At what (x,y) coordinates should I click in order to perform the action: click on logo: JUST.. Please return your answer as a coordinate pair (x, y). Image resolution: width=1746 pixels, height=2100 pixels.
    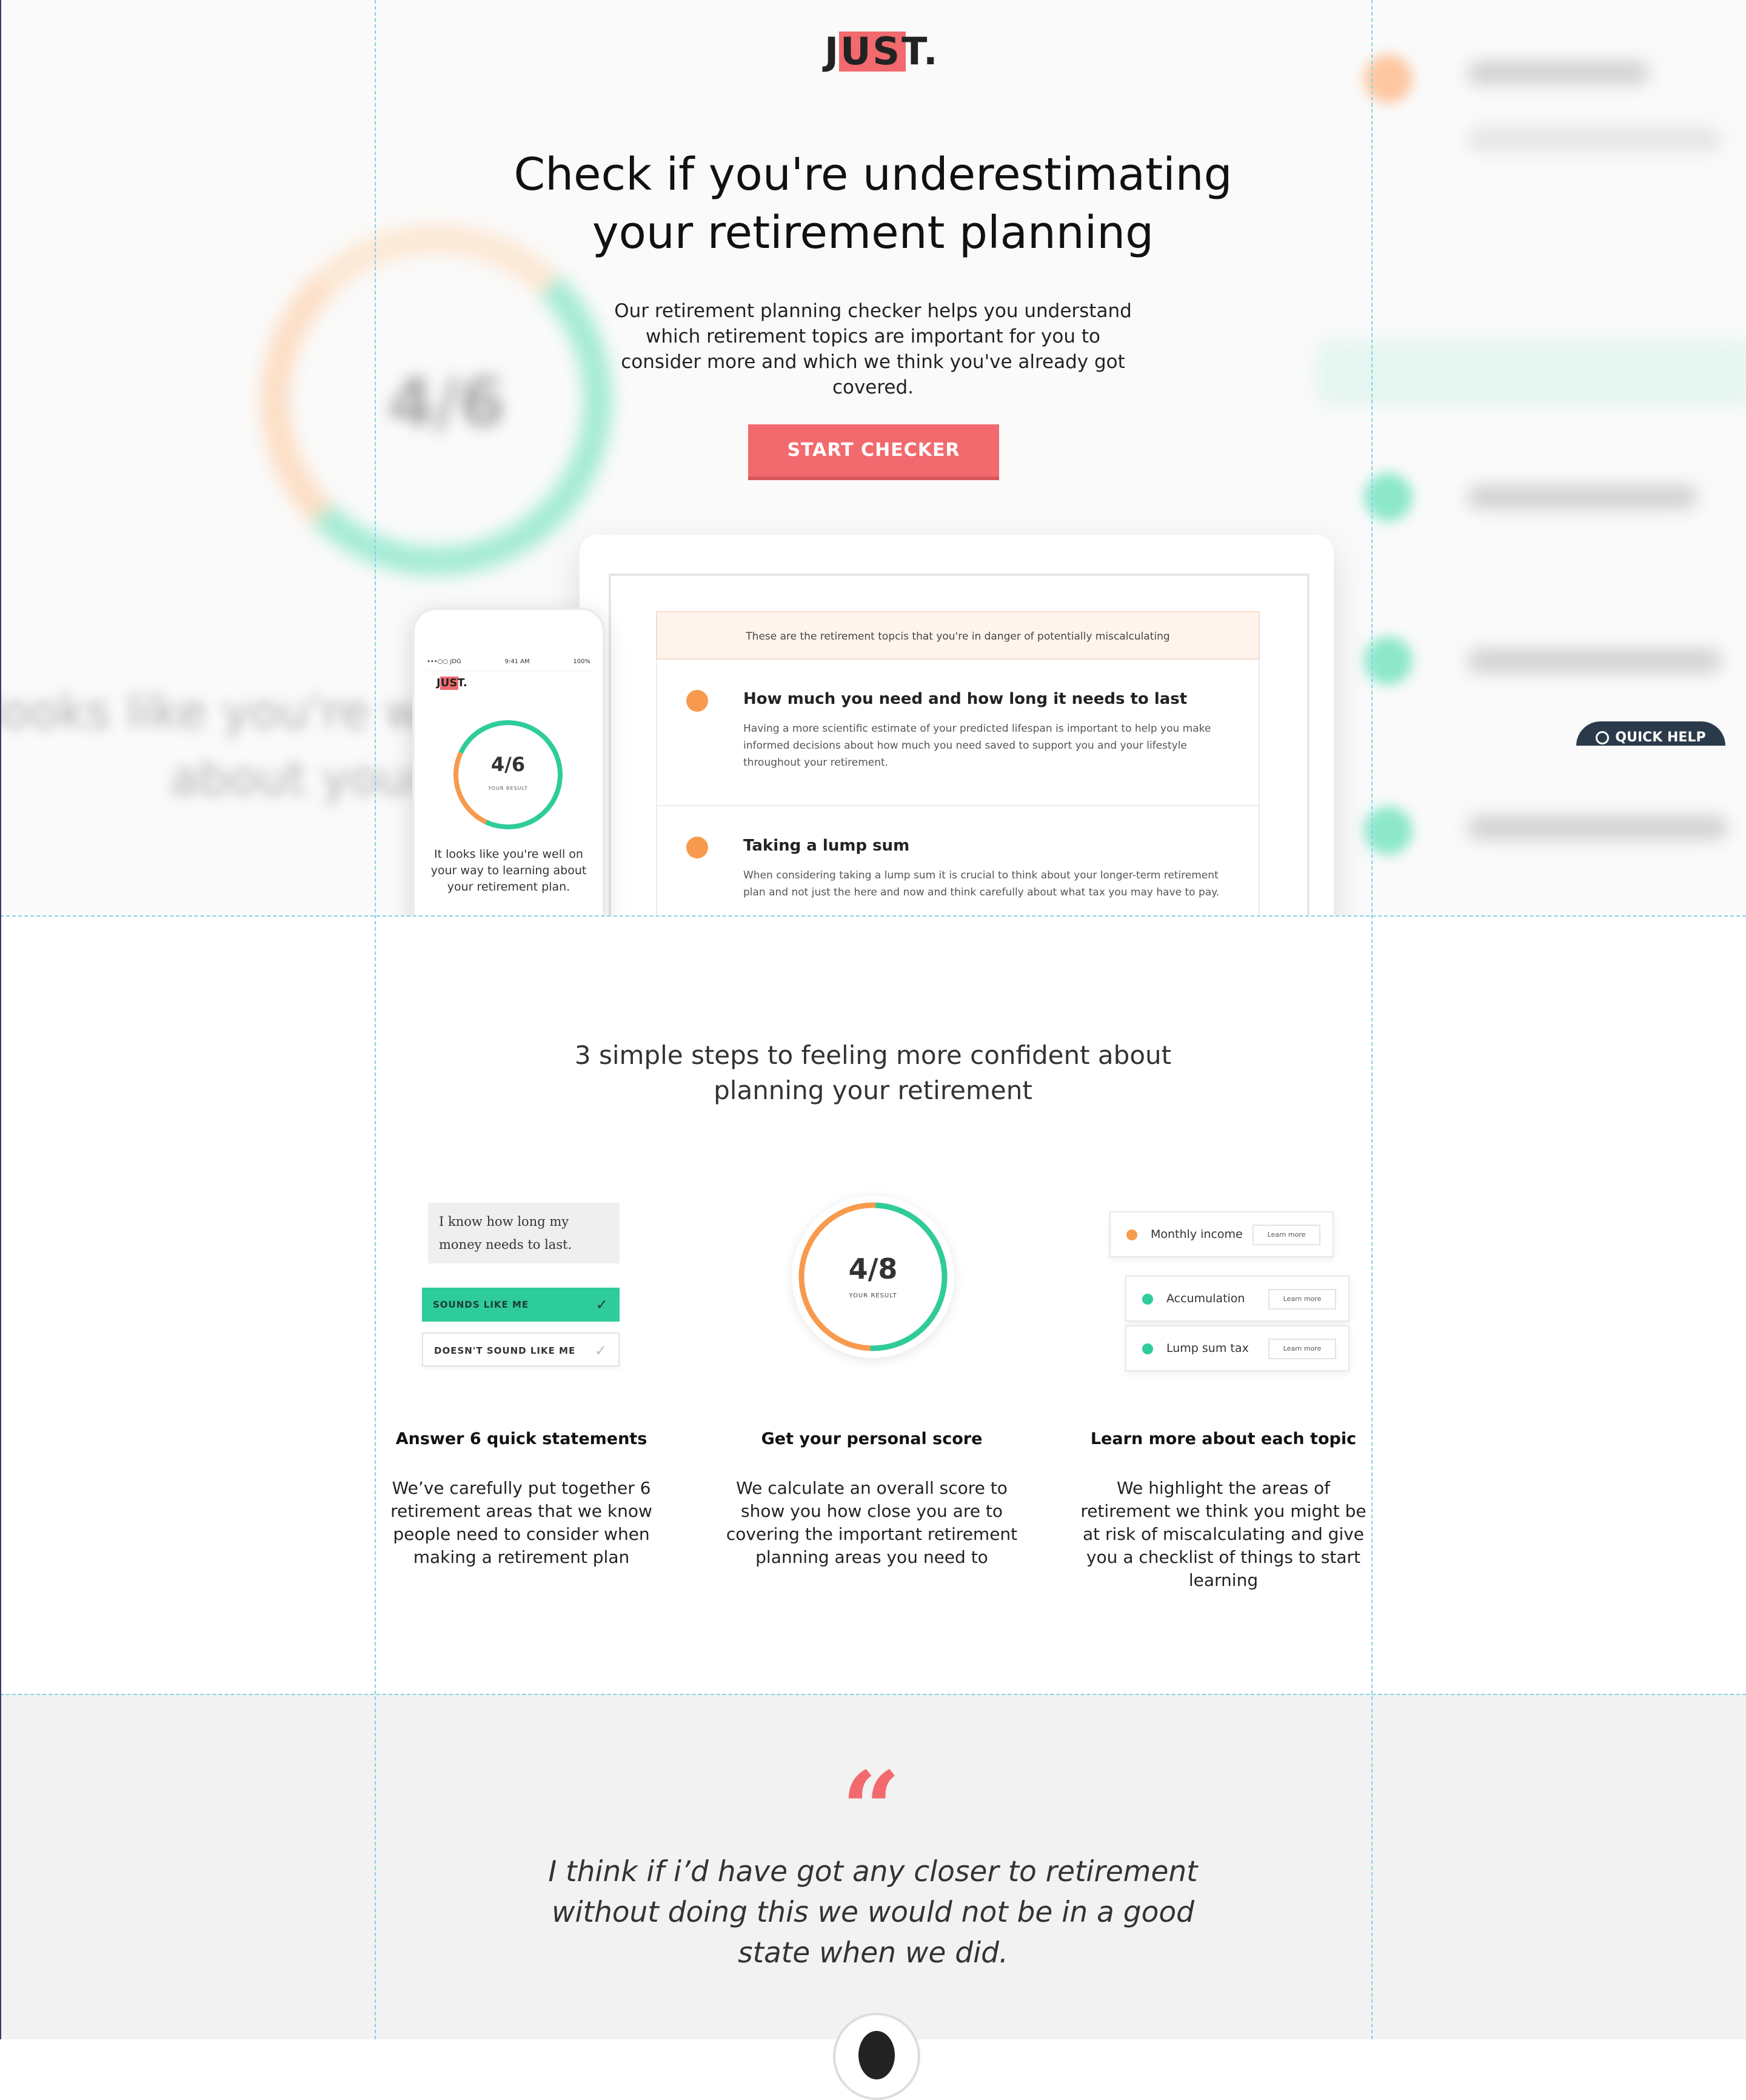
    Looking at the image, I should click on (881, 53).